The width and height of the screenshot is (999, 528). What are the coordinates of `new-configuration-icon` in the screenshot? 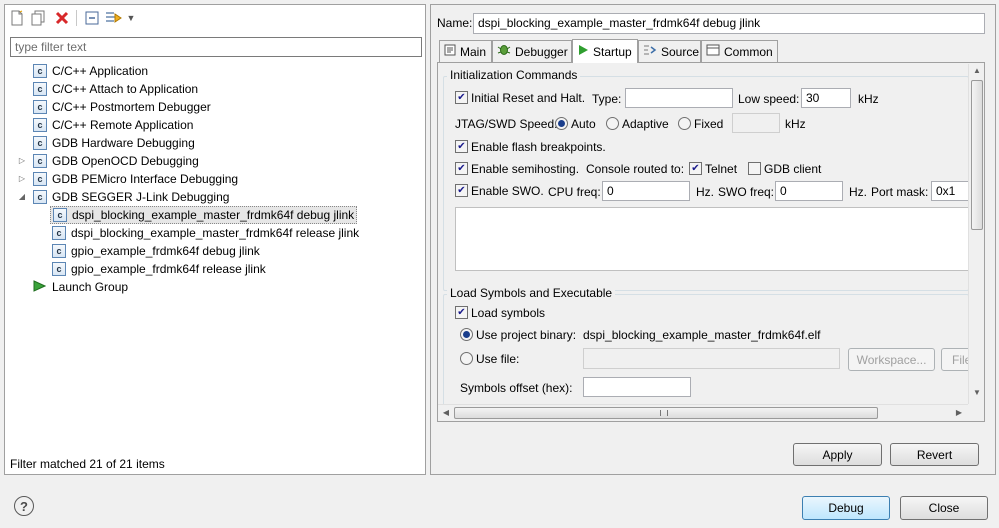 It's located at (17, 18).